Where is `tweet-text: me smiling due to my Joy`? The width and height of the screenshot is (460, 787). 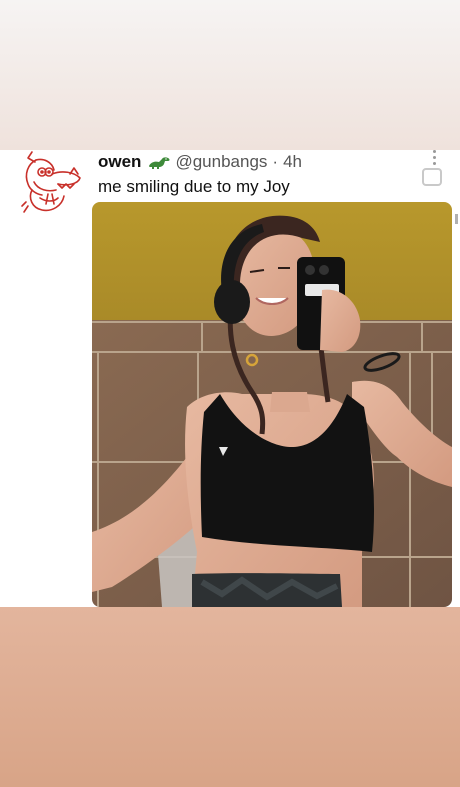
tweet-text: me smiling due to my Joy is located at coordinates (194, 186).